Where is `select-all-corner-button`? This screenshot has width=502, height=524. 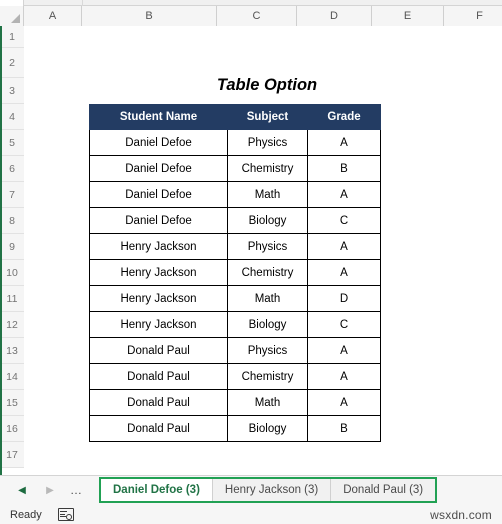 select-all-corner-button is located at coordinates (12, 16).